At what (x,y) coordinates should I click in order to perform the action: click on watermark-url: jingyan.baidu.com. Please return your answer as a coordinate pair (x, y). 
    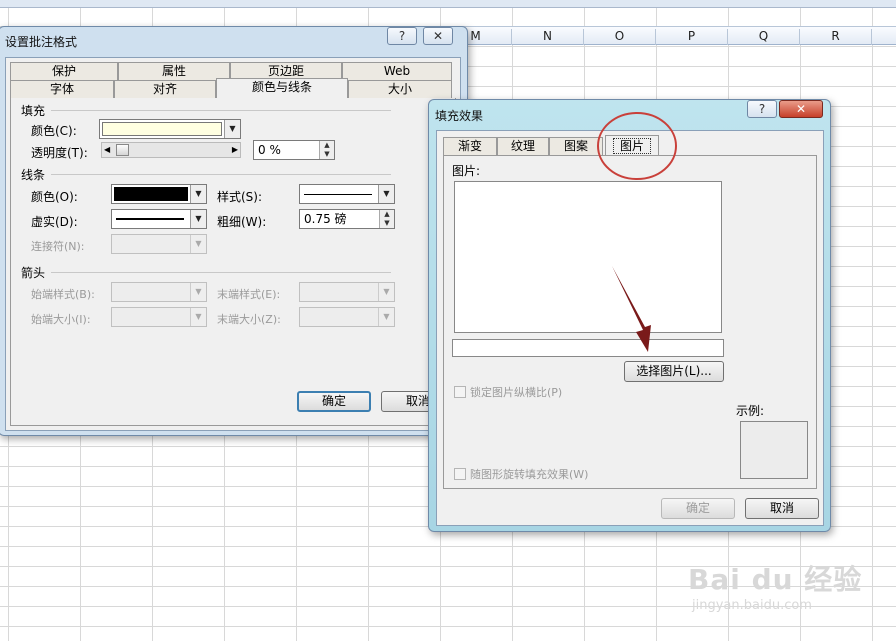
    Looking at the image, I should click on (752, 605).